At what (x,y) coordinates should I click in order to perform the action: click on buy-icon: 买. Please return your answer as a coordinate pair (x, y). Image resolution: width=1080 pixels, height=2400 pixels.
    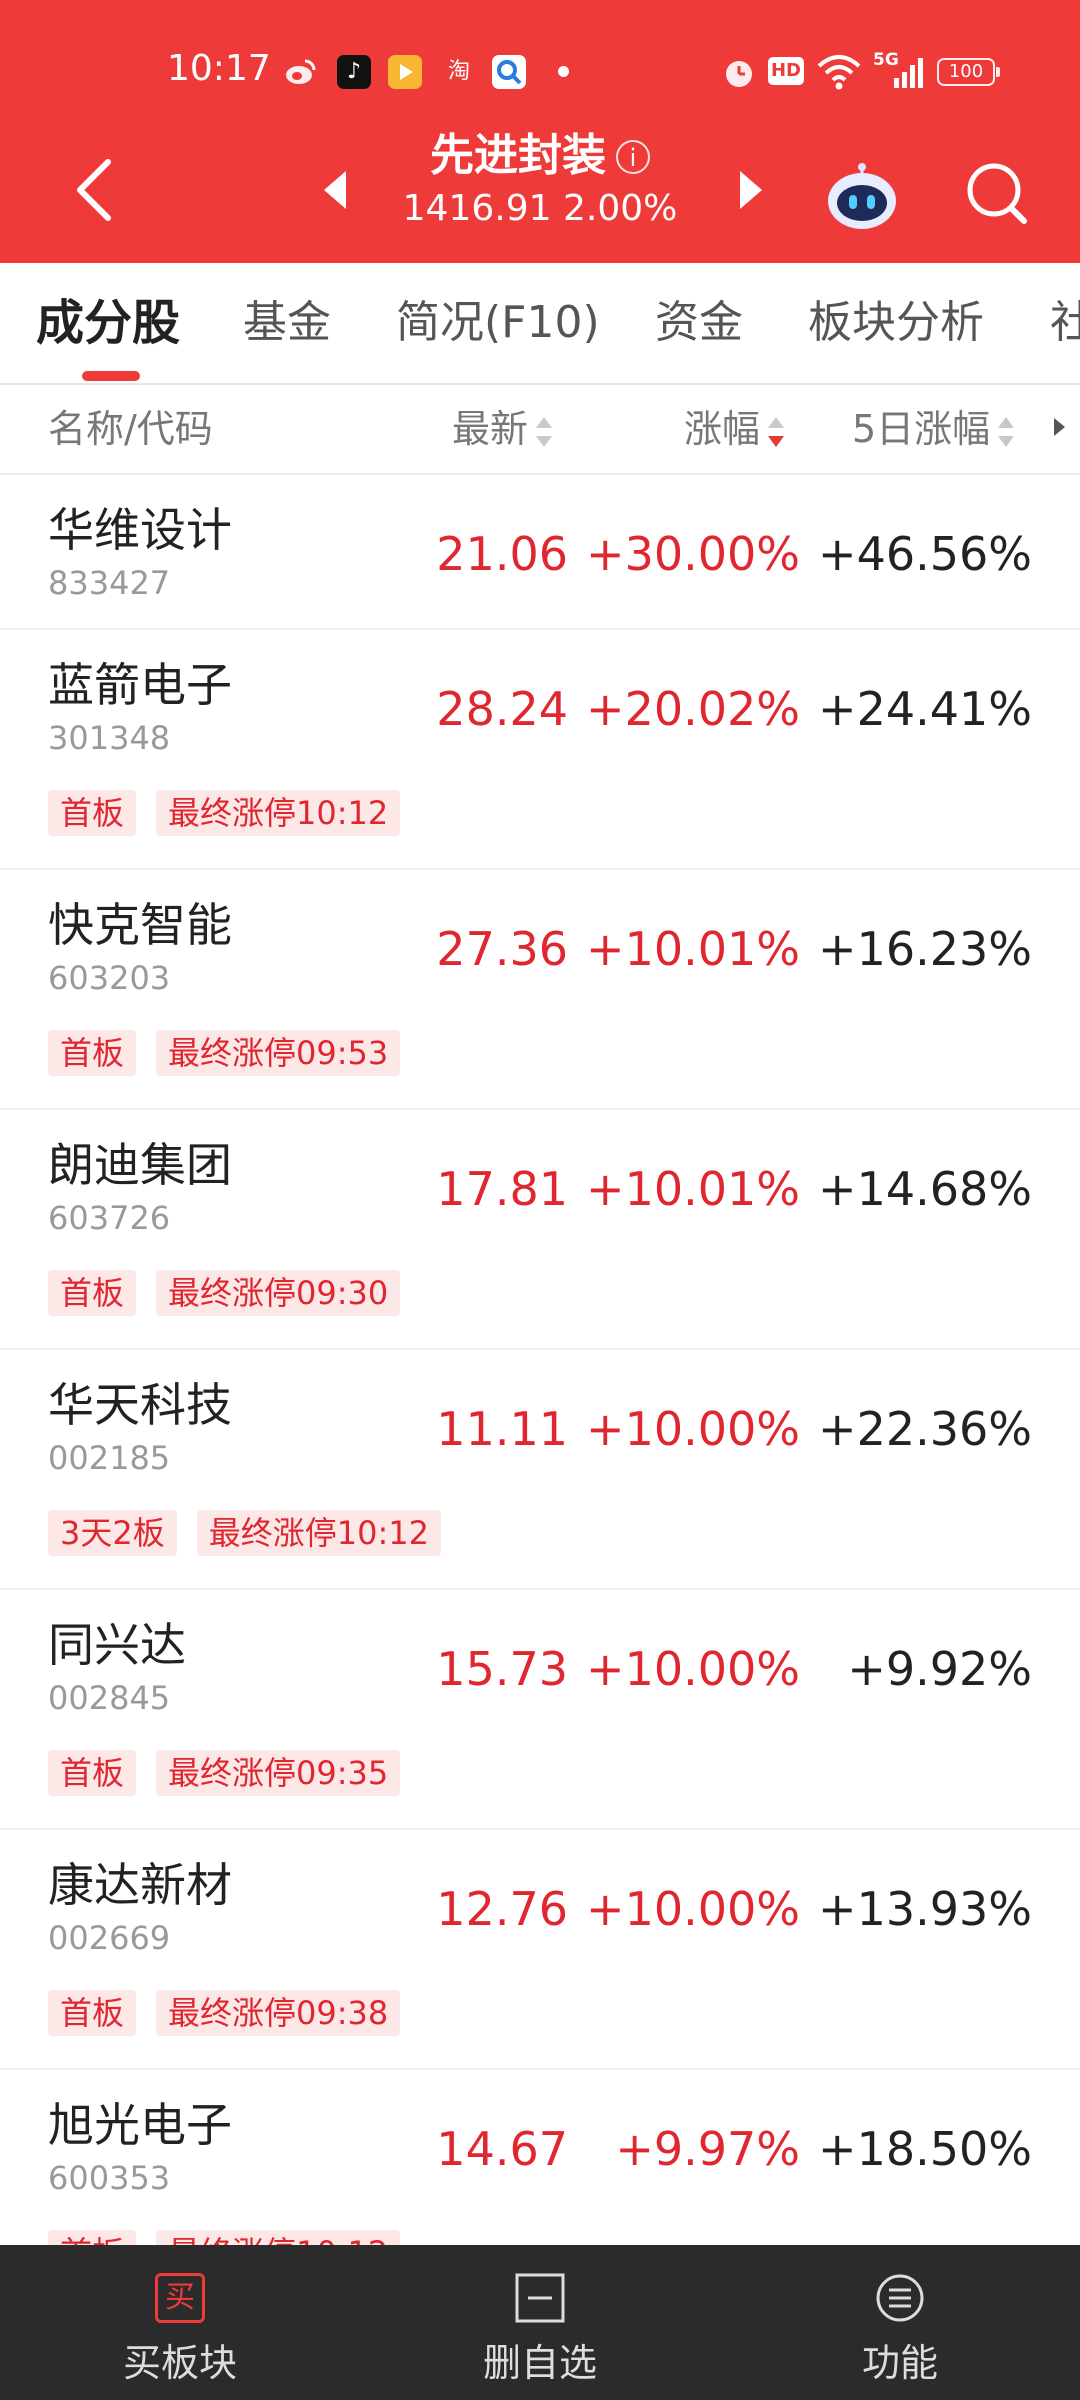
    Looking at the image, I should click on (180, 2298).